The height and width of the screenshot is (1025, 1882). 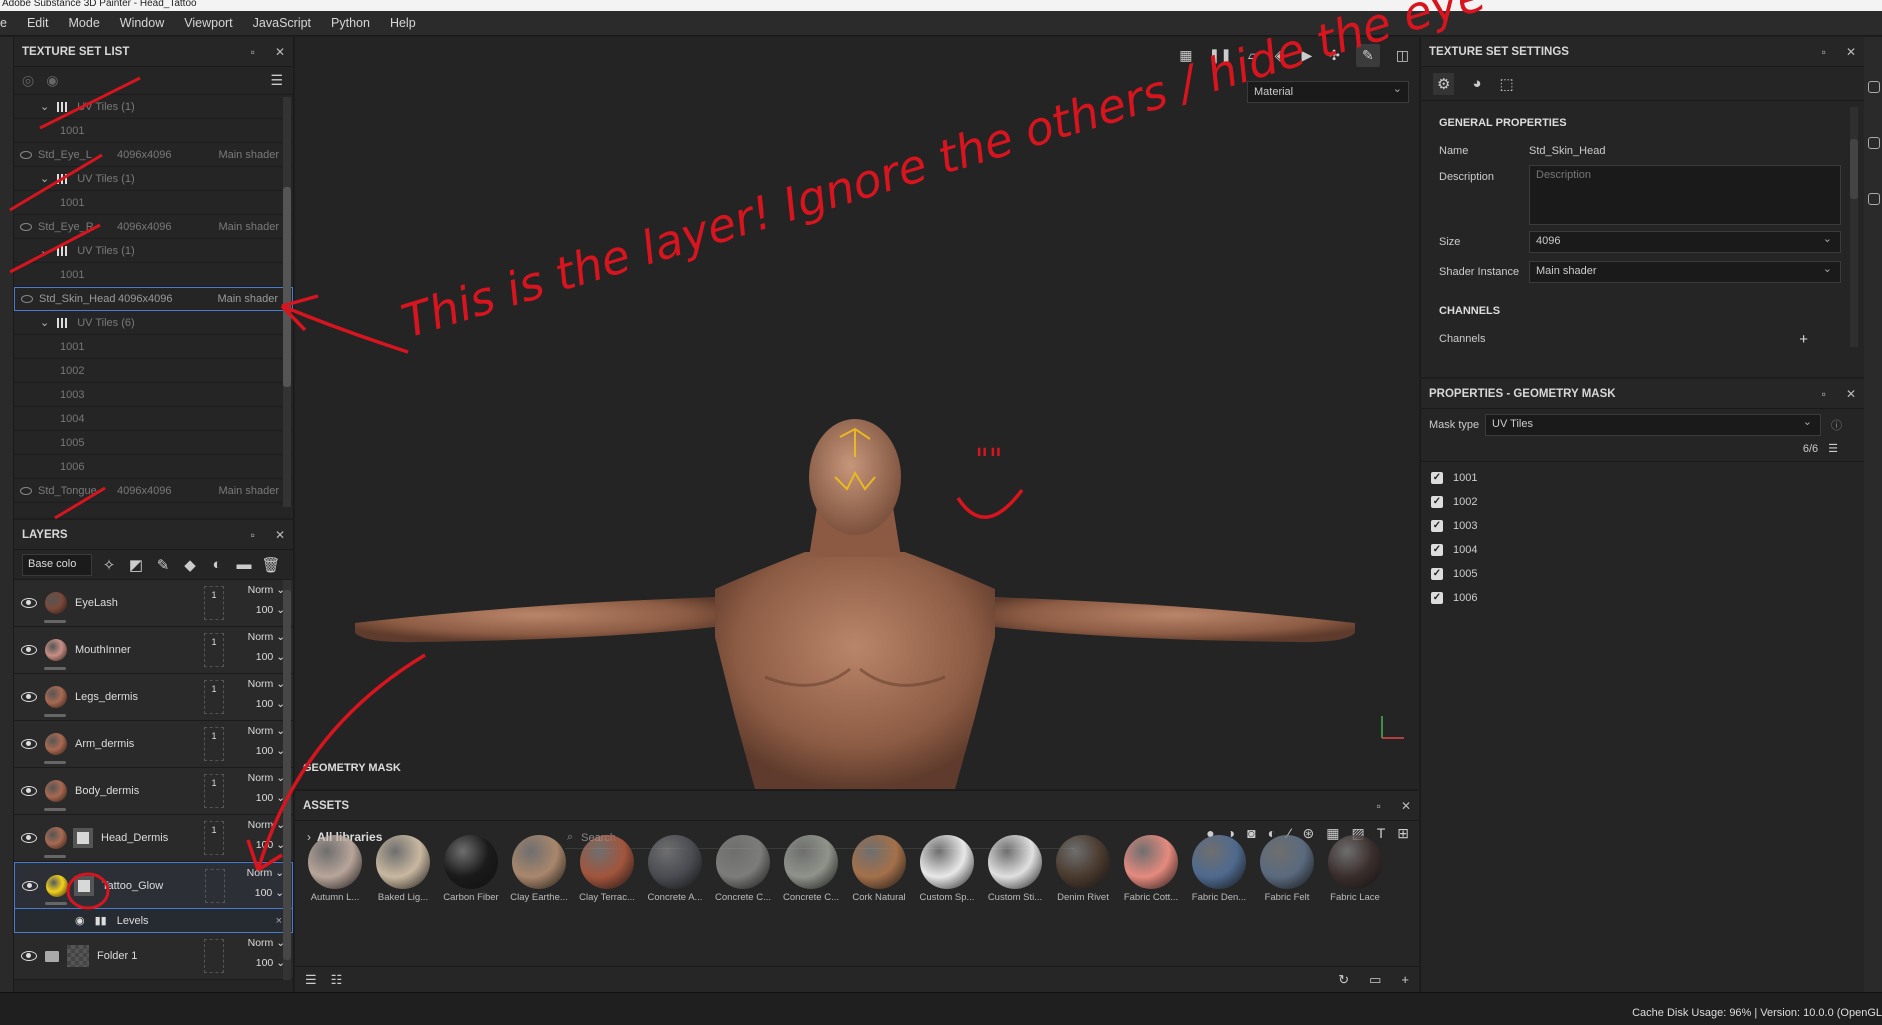 I want to click on mask-tile-item: ✓ 1003, so click(x=1642, y=526).